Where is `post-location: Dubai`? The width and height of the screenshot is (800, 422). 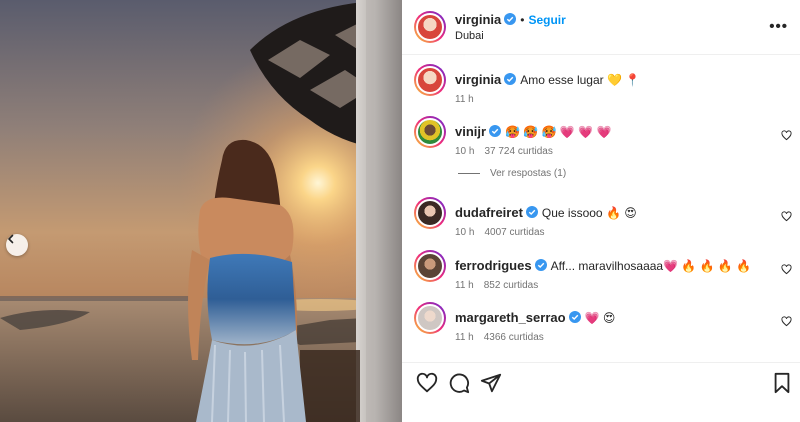
post-location: Dubai is located at coordinates (469, 36).